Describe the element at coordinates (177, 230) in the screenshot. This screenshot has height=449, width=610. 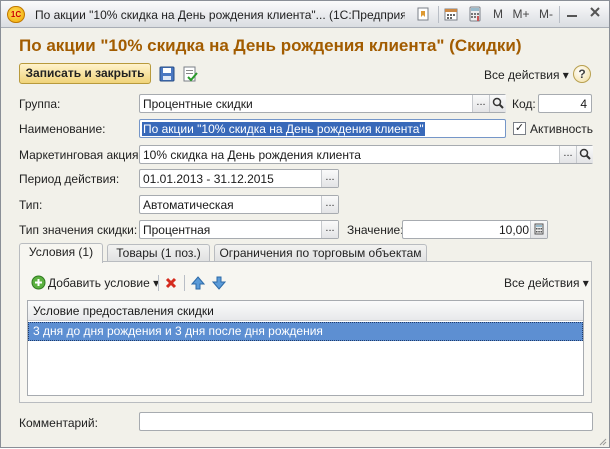
I see `value-type-value: Процентная` at that location.